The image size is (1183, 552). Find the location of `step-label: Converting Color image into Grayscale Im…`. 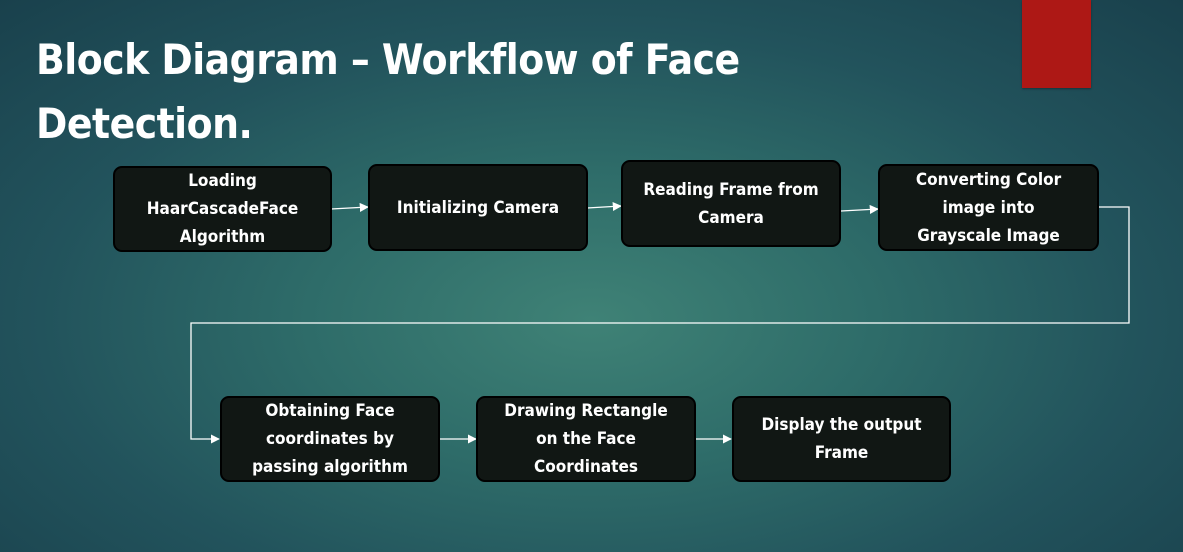

step-label: Converting Color image into Grayscale Im… is located at coordinates (988, 207).